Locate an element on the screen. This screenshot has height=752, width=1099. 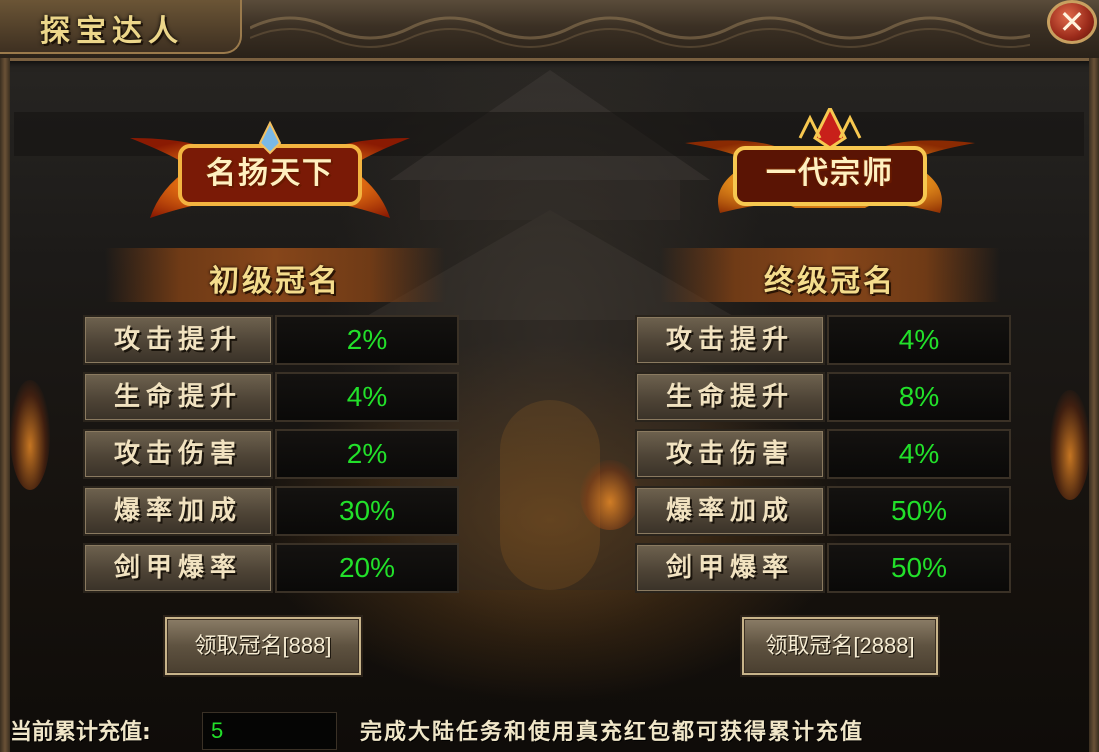
close-icon: ✕ is located at coordinates (1072, 22).